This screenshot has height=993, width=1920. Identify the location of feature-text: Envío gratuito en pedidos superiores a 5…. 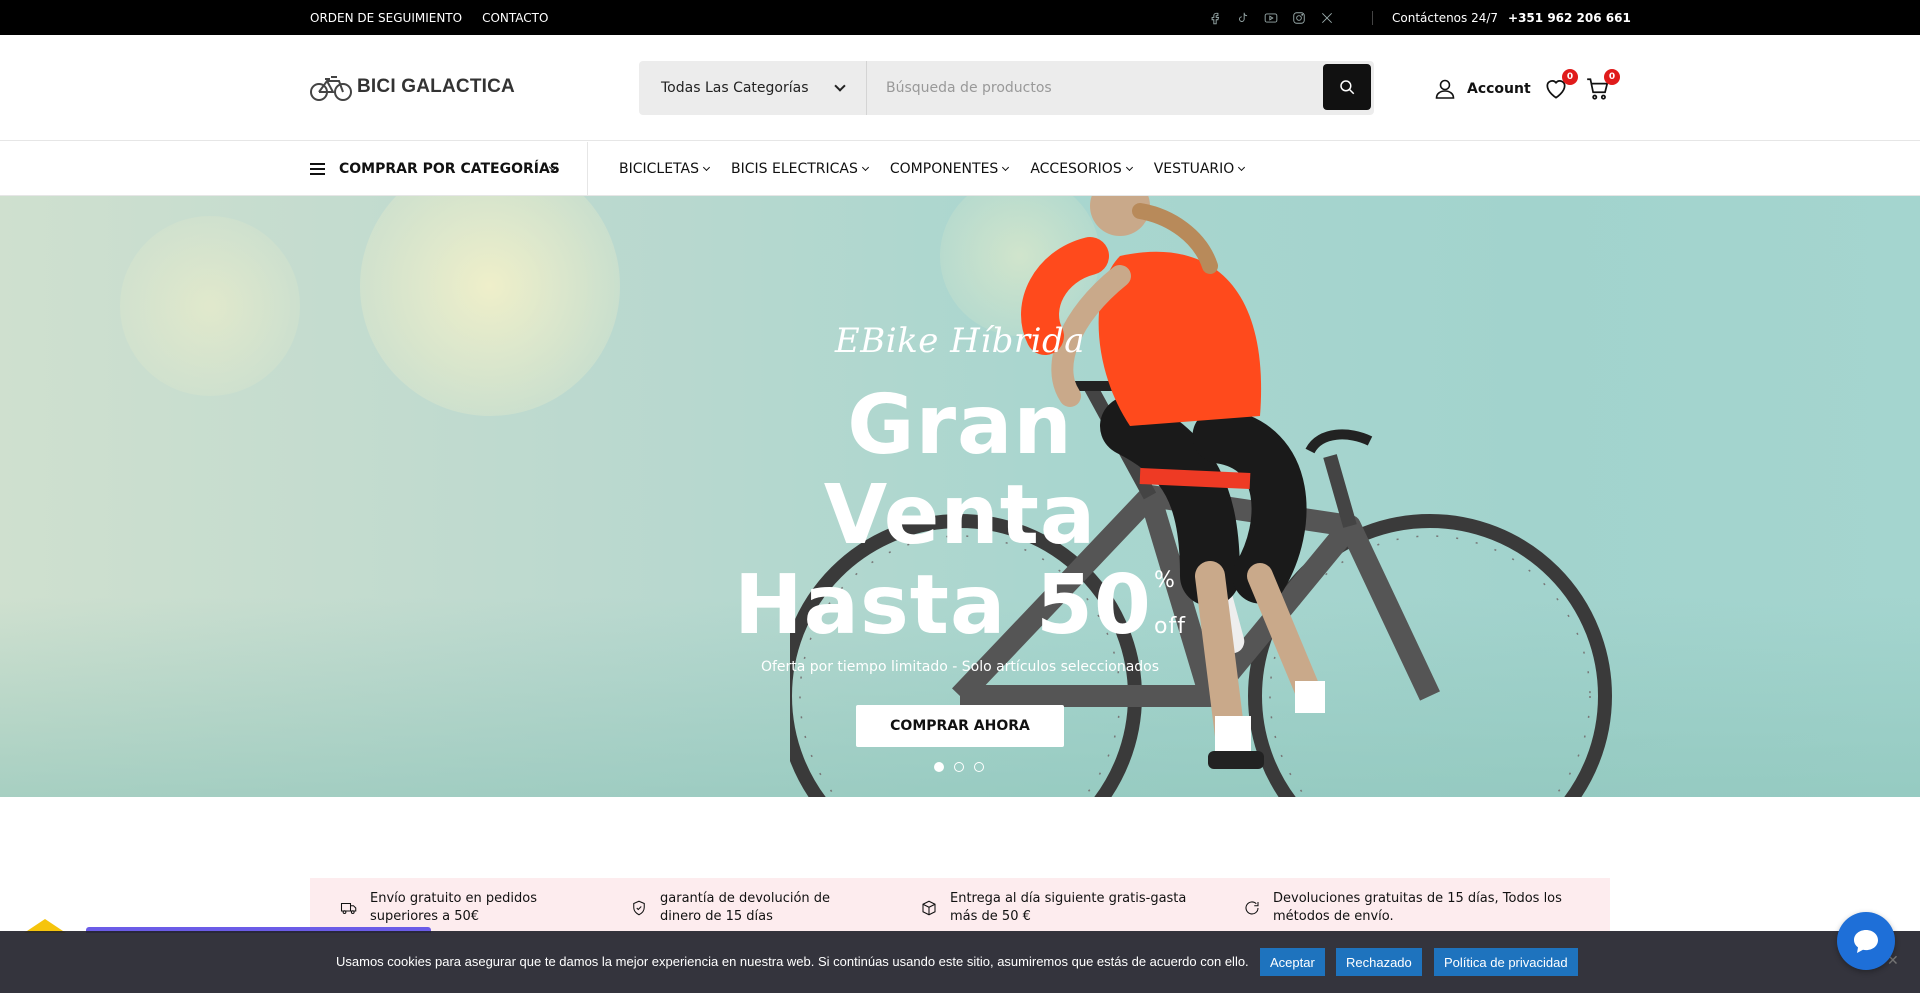
(454, 907).